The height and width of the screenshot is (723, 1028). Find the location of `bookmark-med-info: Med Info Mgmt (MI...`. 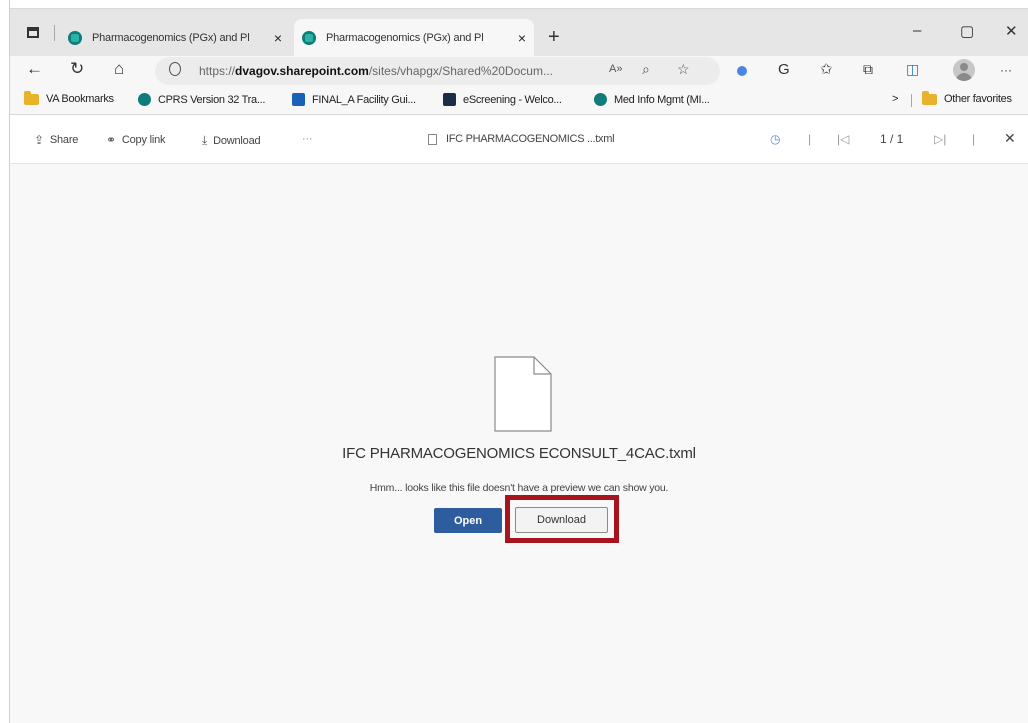

bookmark-med-info: Med Info Mgmt (MI... is located at coordinates (652, 99).